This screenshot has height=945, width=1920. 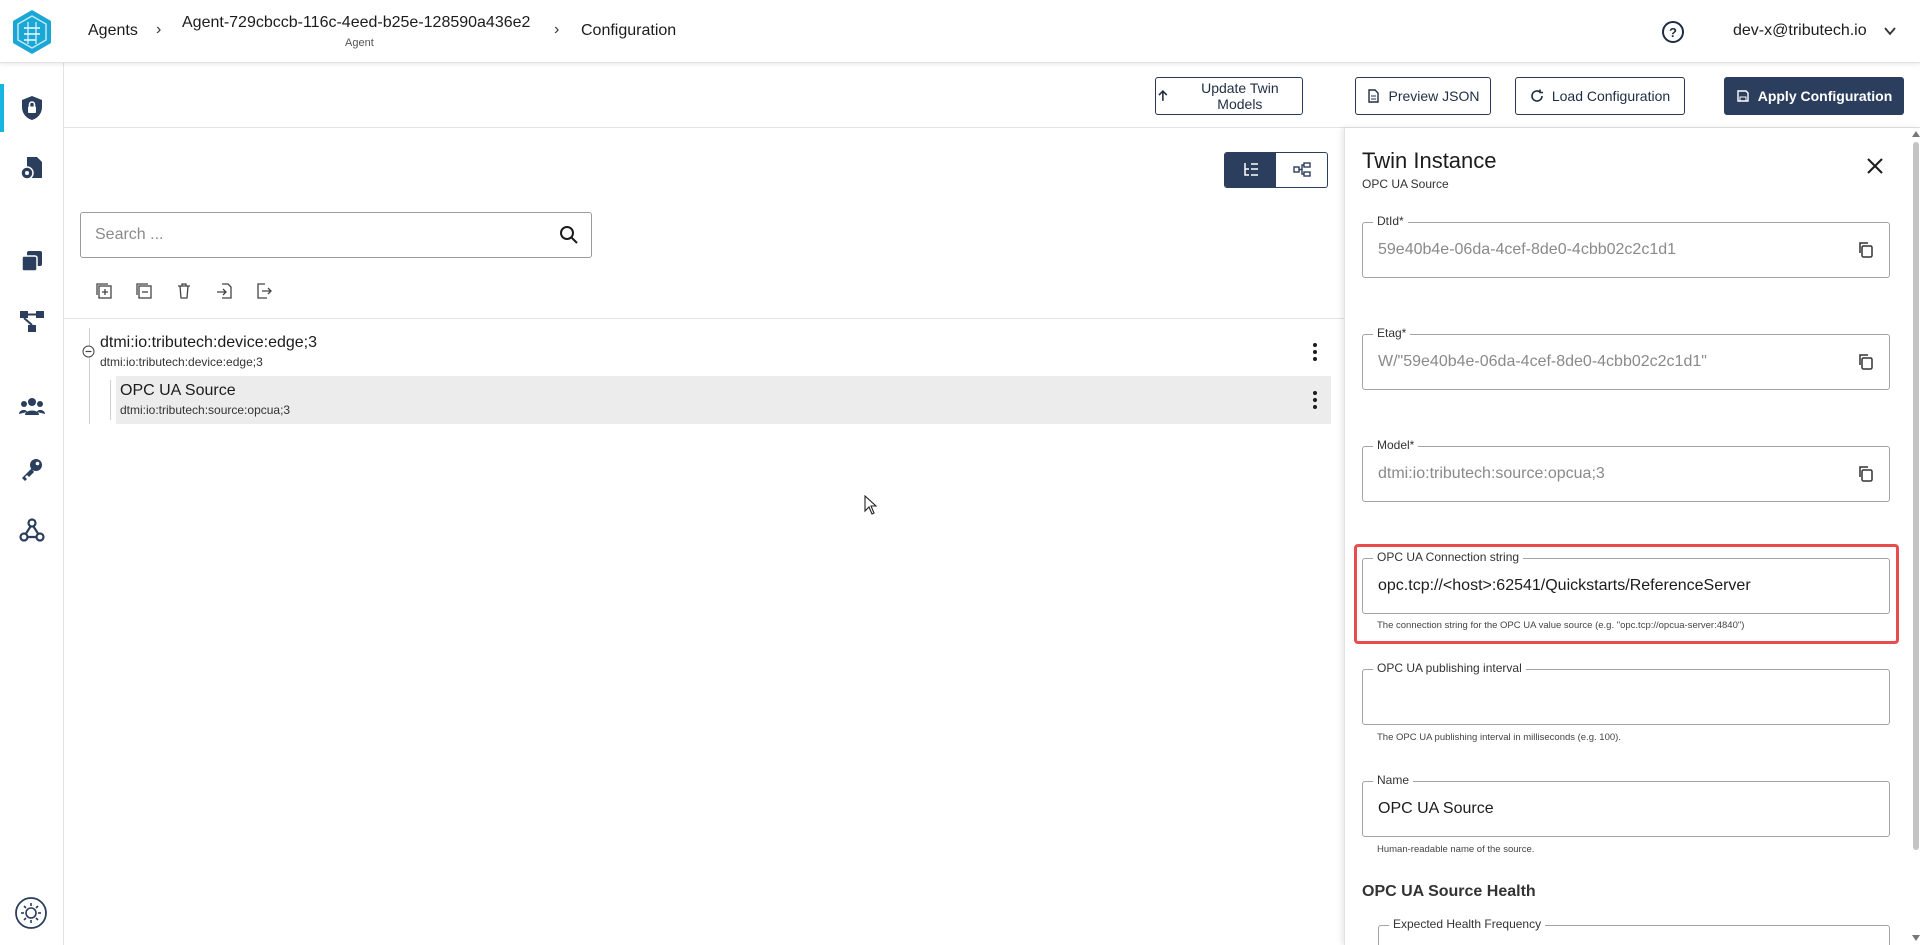 I want to click on sidebar-item-keys, so click(x=32, y=469).